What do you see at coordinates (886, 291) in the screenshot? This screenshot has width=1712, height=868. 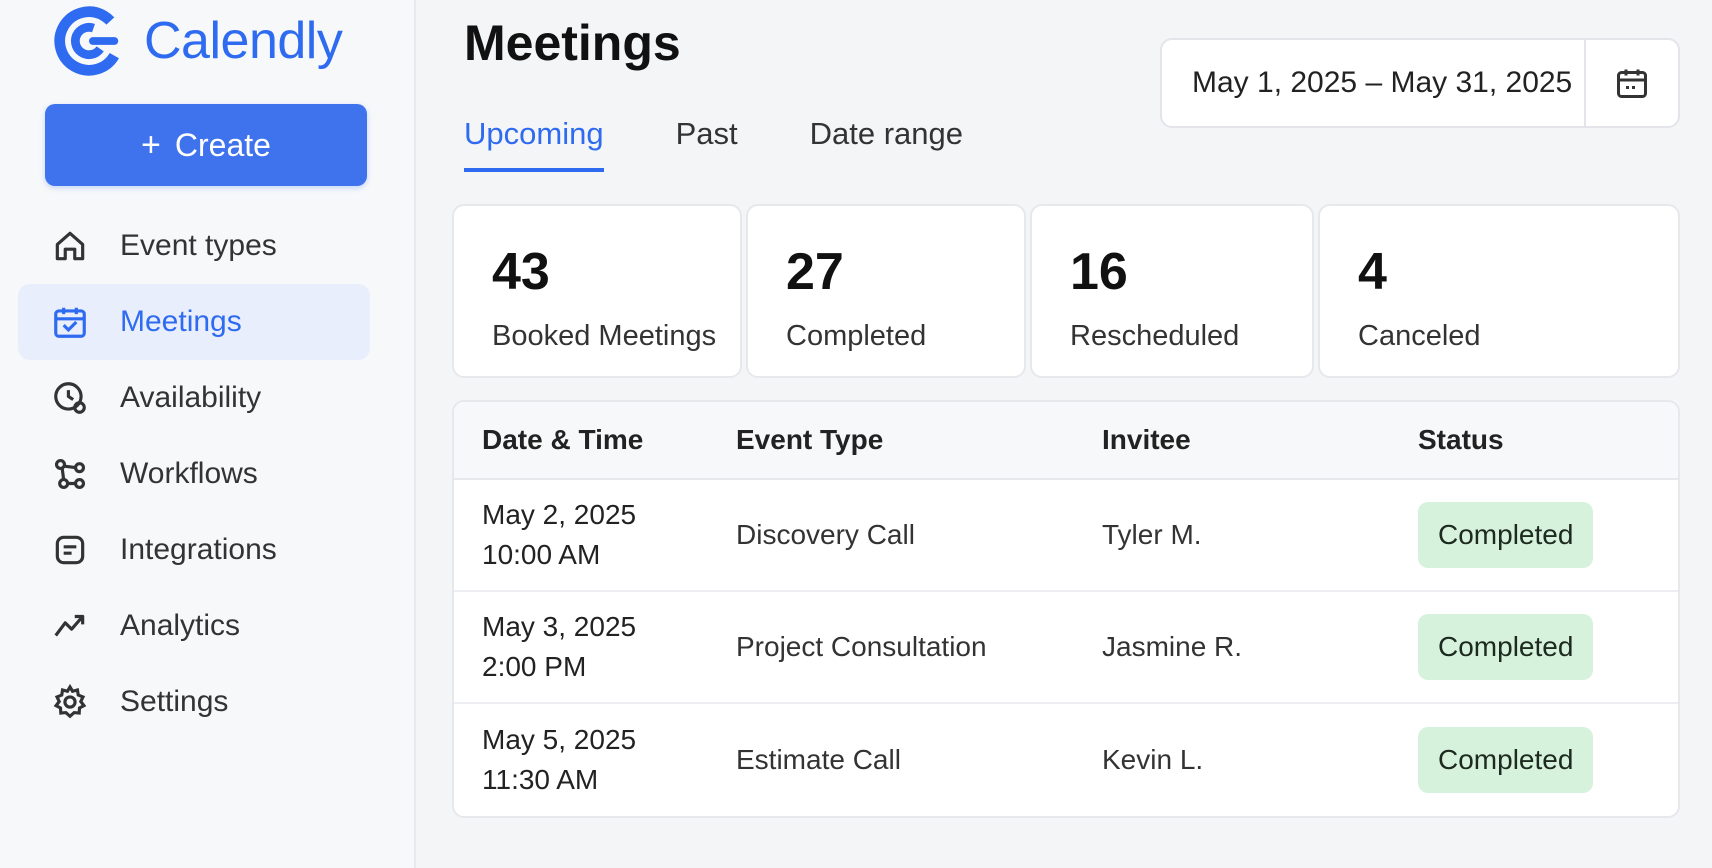 I see `stat-card-completed: 27 Completed` at bounding box center [886, 291].